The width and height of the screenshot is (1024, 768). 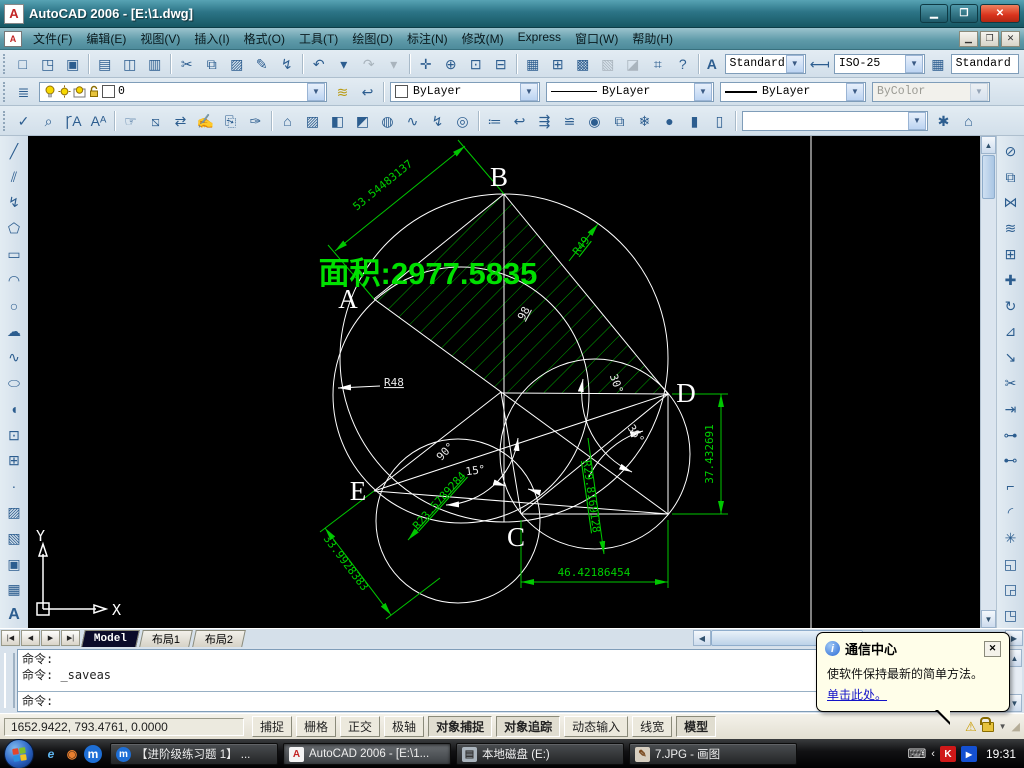 I want to click on array-button: ⊞, so click(x=1011, y=254).